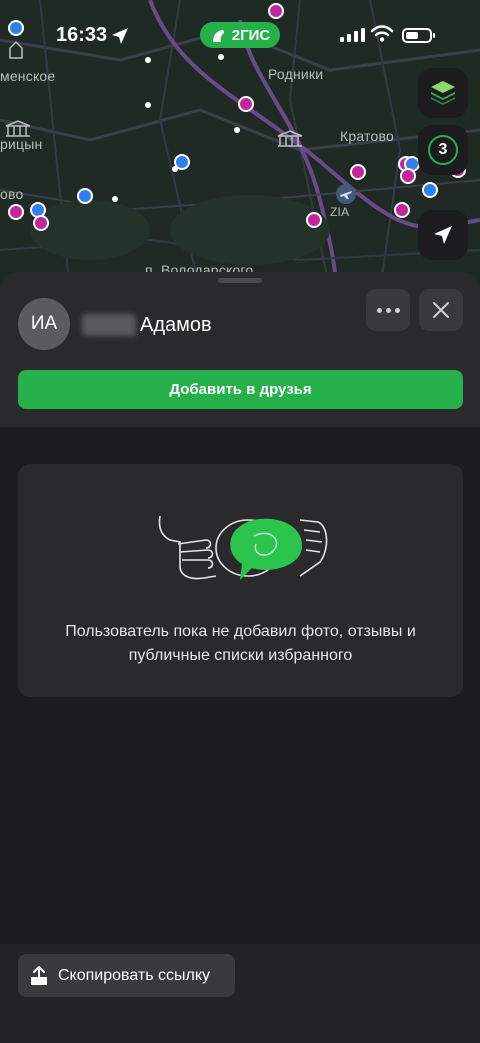 Image resolution: width=480 pixels, height=1043 pixels. What do you see at coordinates (28, 76) in the screenshot?
I see `map-label: менское` at bounding box center [28, 76].